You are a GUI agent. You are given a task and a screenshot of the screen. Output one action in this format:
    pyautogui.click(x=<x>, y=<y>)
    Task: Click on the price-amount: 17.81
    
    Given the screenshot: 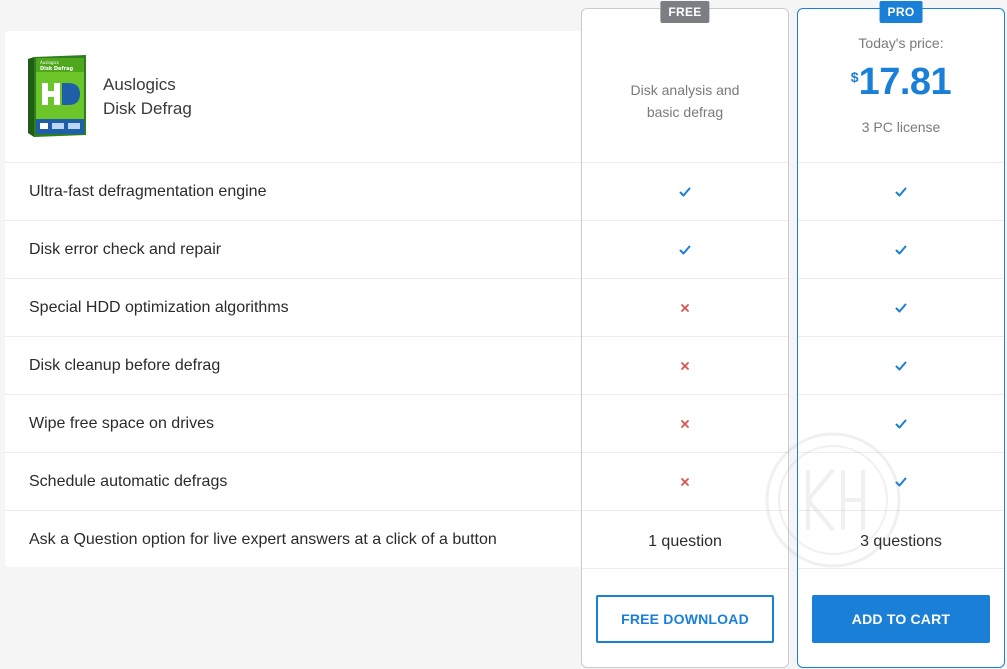 What is the action you would take?
    pyautogui.click(x=905, y=82)
    